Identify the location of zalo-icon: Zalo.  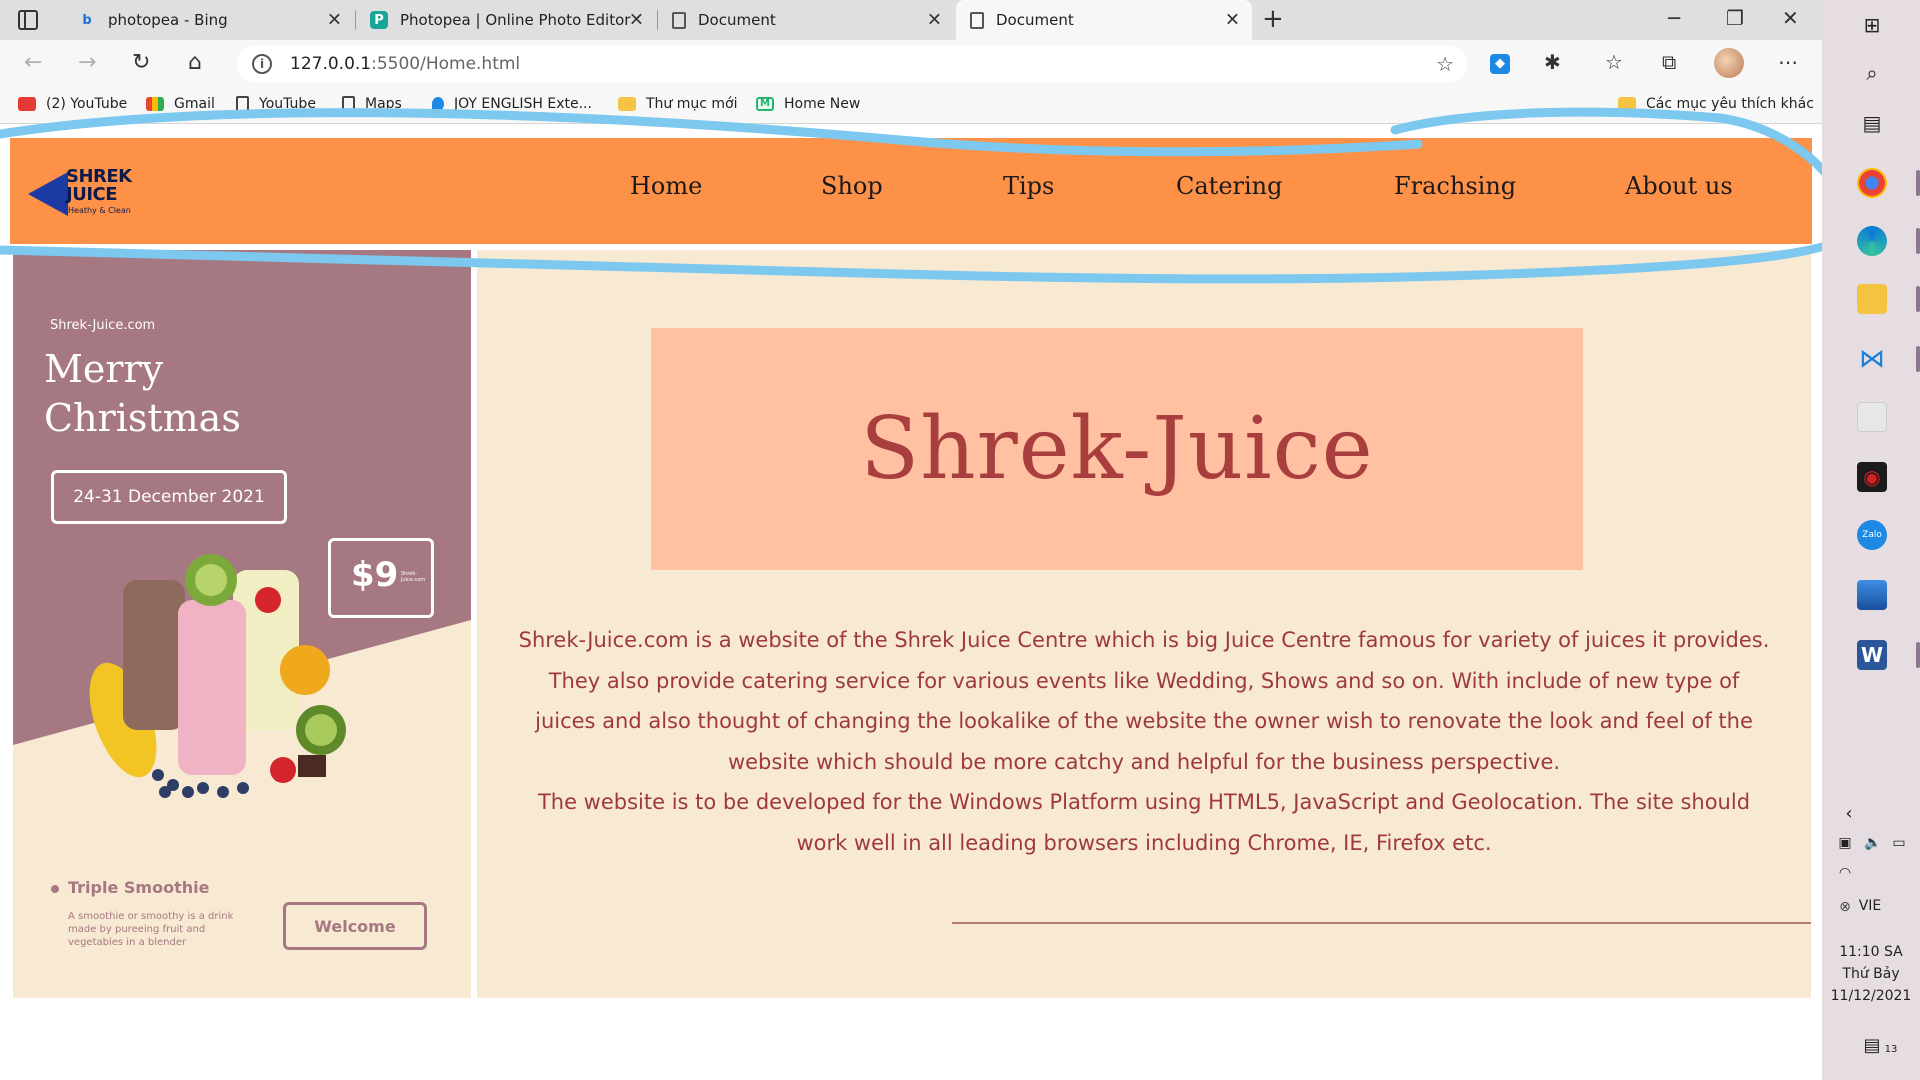
(1872, 535).